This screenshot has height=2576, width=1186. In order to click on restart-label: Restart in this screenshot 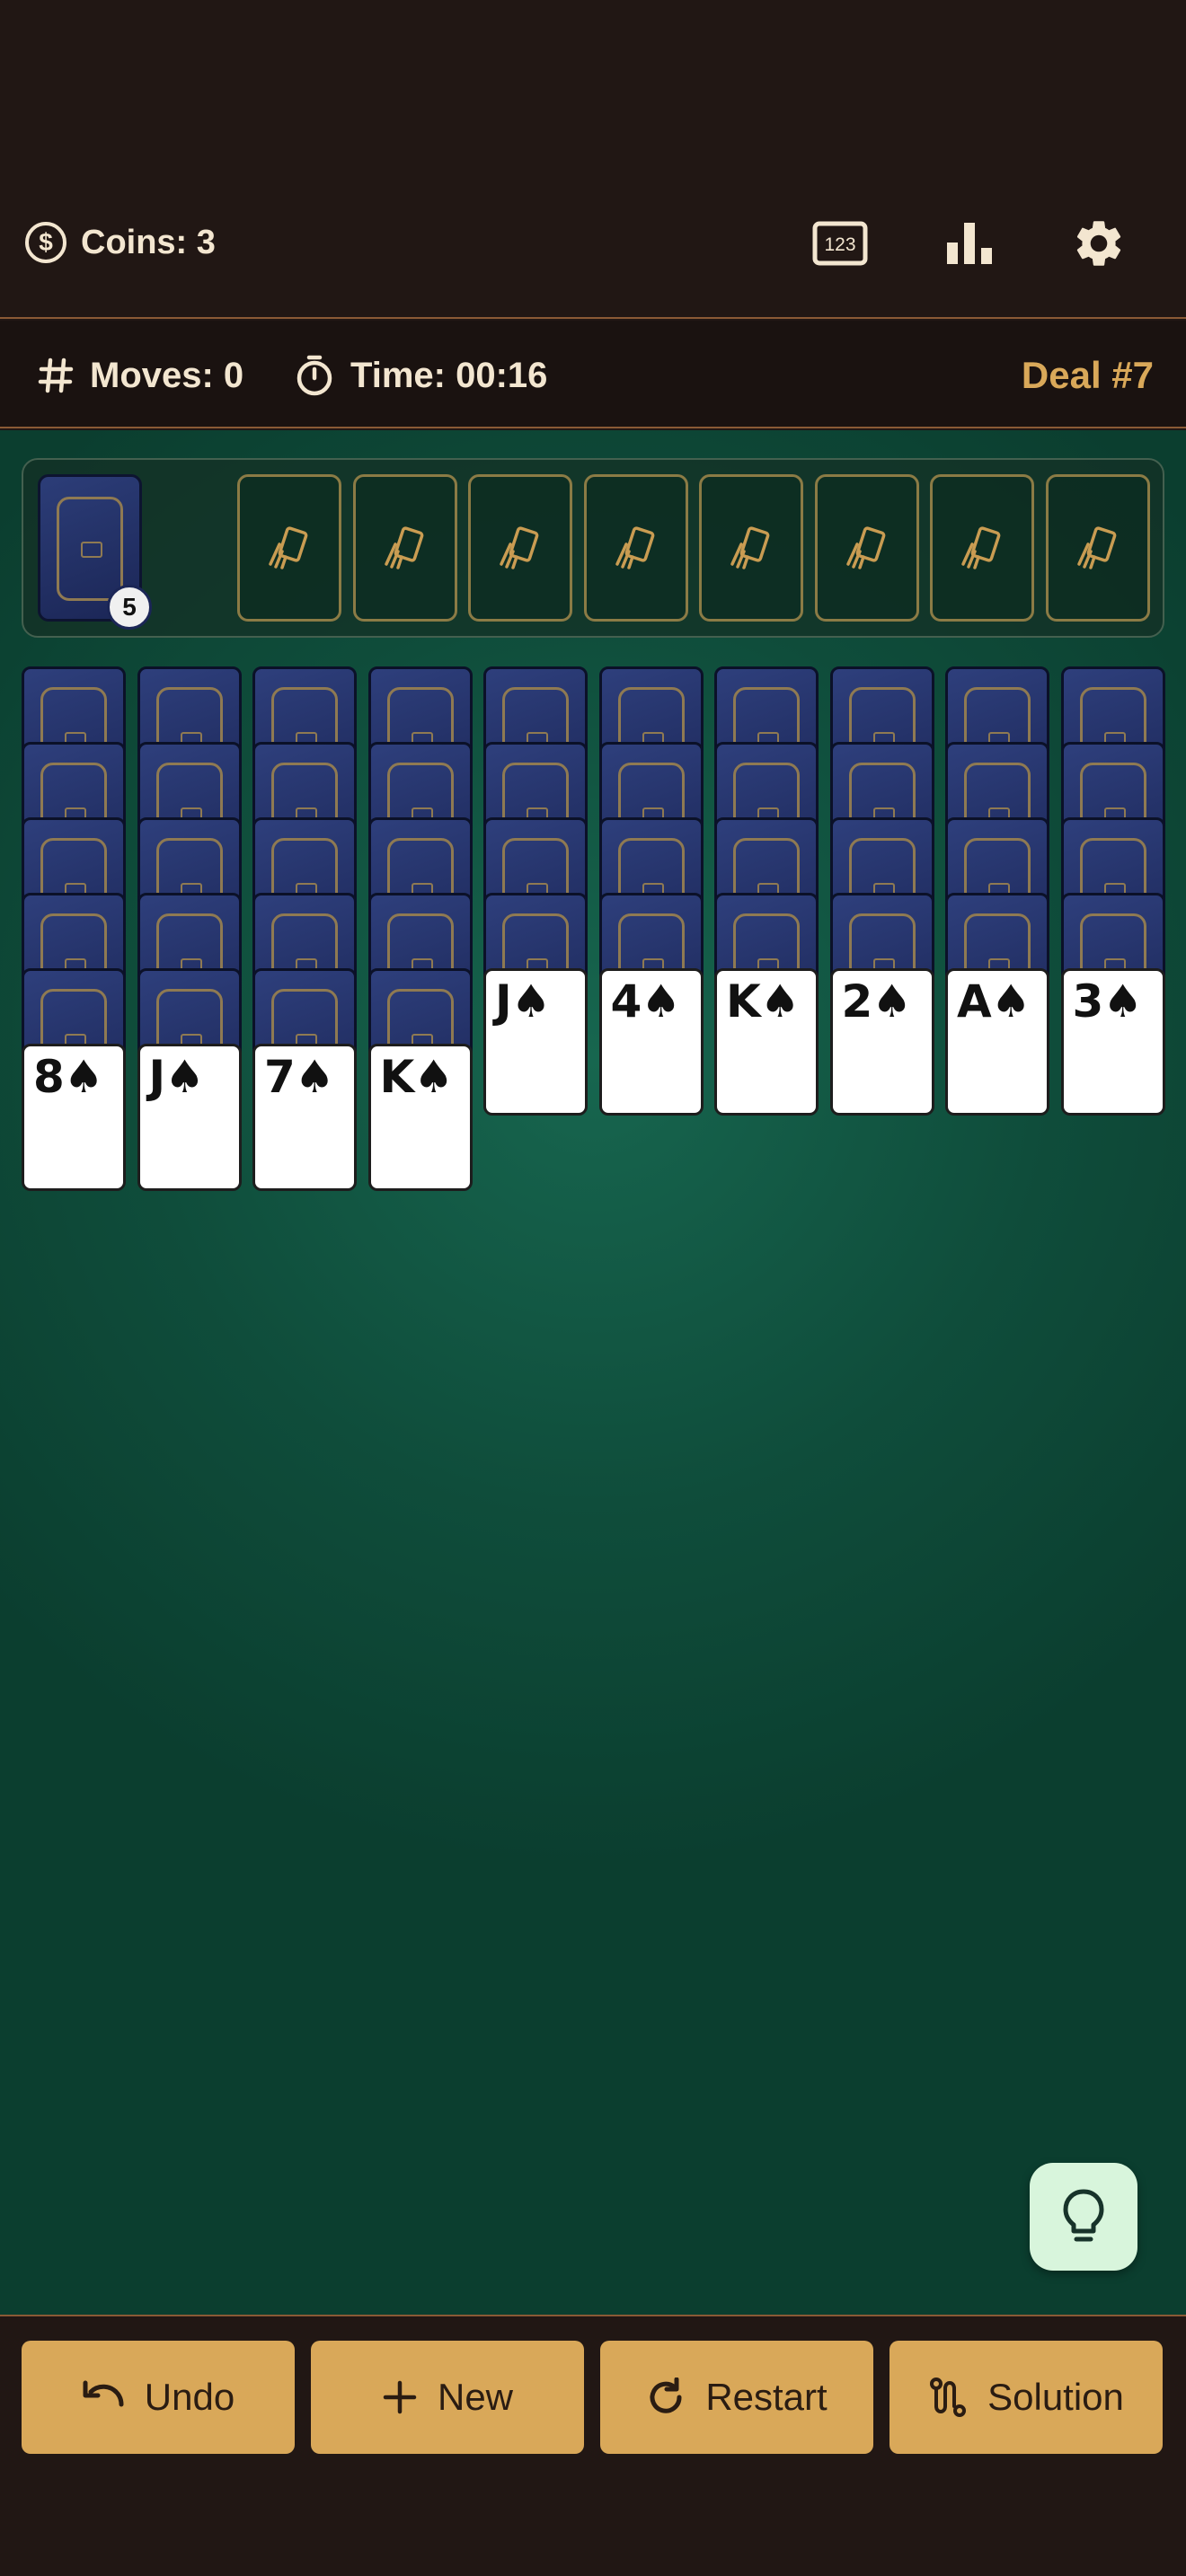, I will do `click(766, 2397)`.